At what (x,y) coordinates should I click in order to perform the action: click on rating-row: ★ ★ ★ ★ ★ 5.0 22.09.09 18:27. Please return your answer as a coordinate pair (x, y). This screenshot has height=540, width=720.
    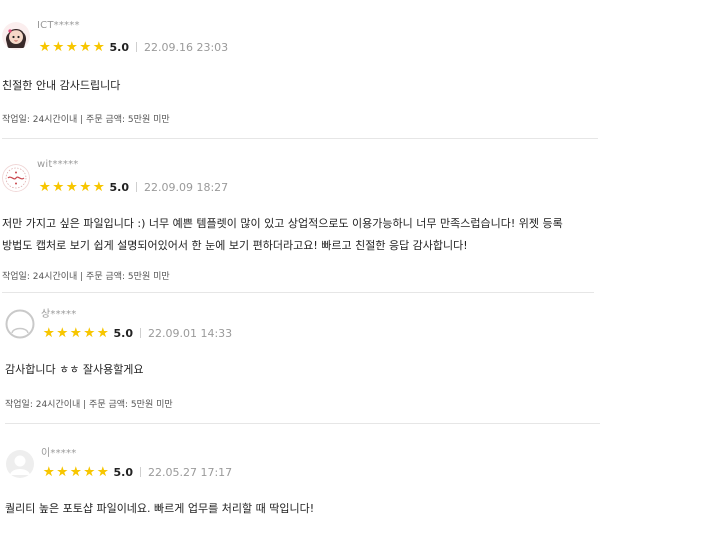
    Looking at the image, I should click on (133, 187).